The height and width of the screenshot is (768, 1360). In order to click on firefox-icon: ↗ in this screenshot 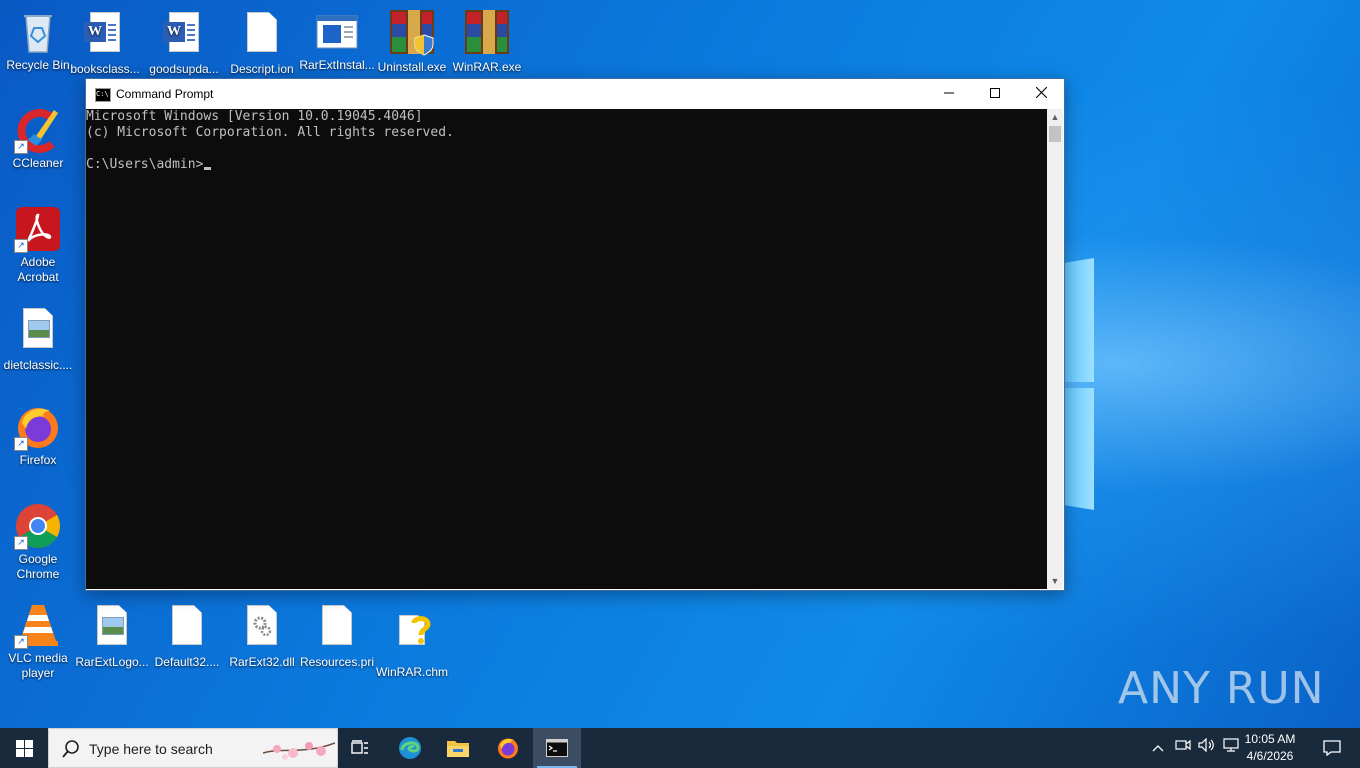, I will do `click(38, 427)`.